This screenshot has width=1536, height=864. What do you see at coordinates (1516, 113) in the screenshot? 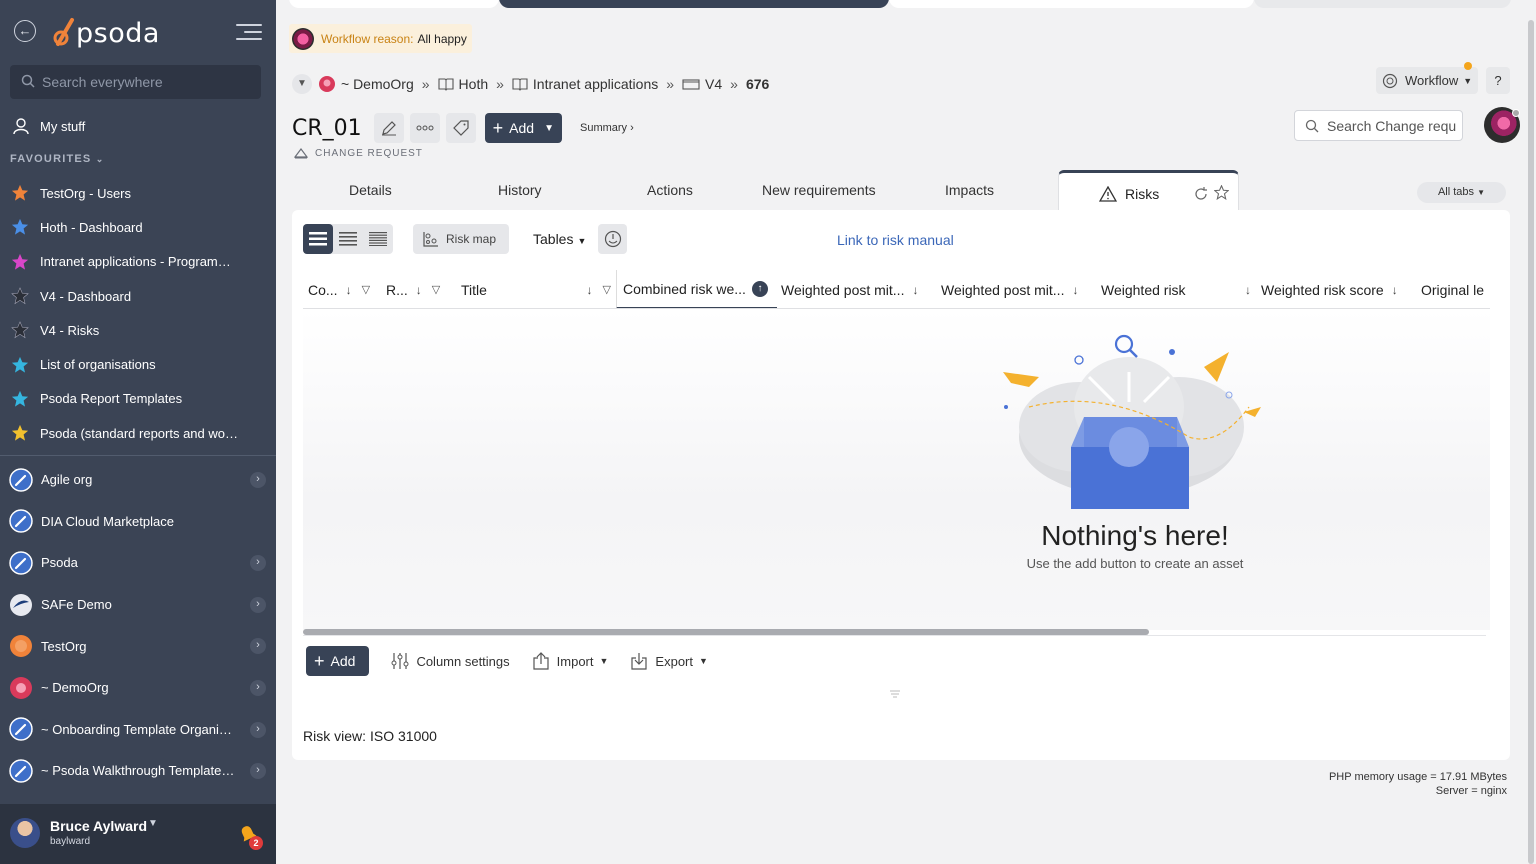
I see `presence-dot` at bounding box center [1516, 113].